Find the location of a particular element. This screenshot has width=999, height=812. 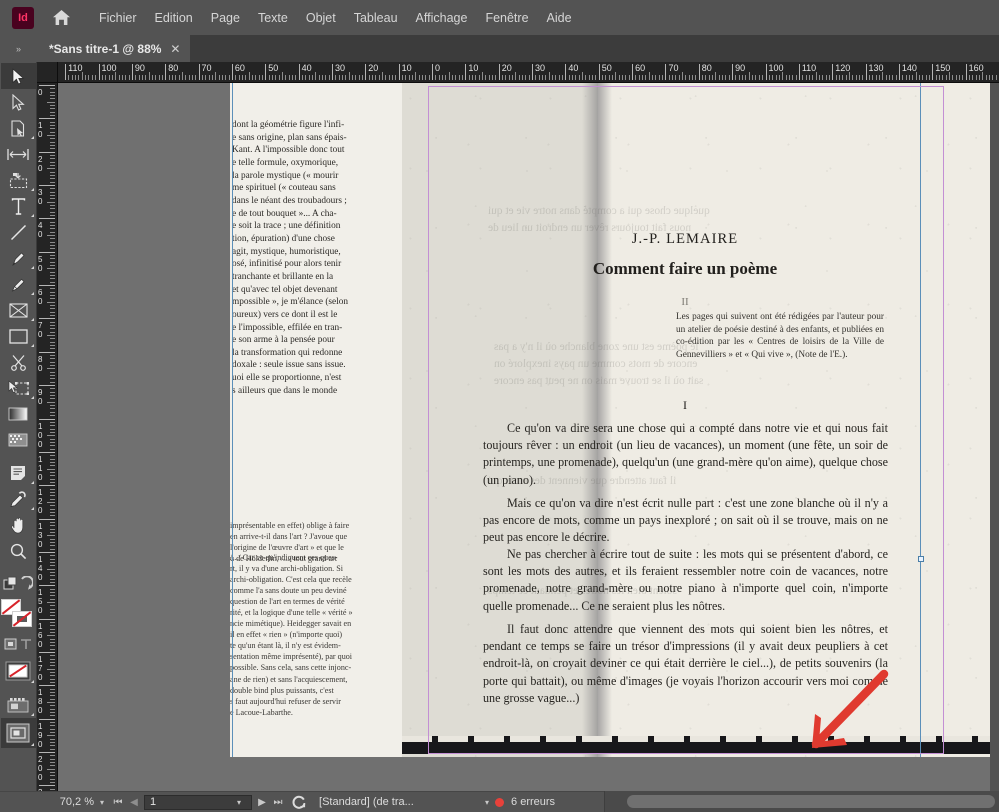

zoom-tool is located at coordinates (18, 551).